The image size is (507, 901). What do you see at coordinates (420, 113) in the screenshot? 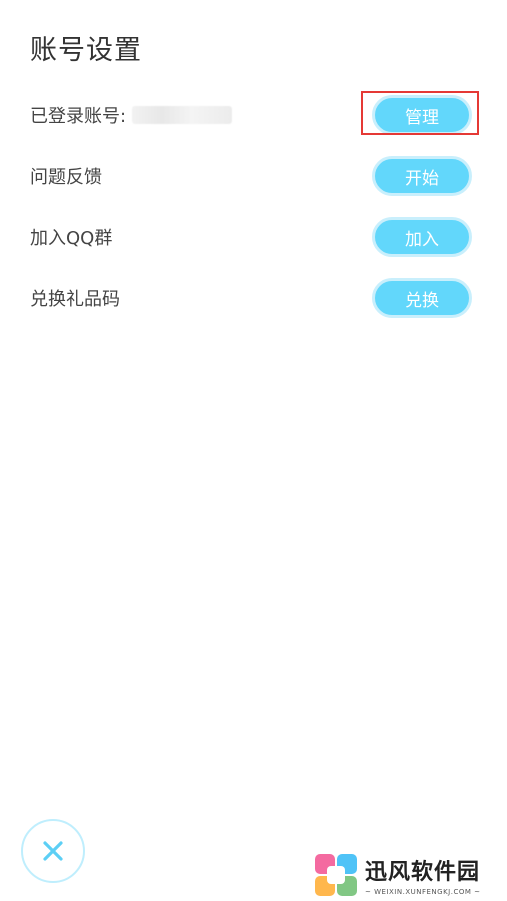
I see `highlight-box` at bounding box center [420, 113].